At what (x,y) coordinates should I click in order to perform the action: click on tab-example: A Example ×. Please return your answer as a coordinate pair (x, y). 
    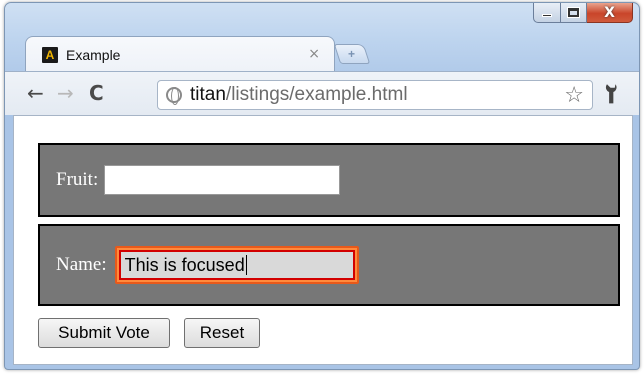
    Looking at the image, I should click on (180, 54).